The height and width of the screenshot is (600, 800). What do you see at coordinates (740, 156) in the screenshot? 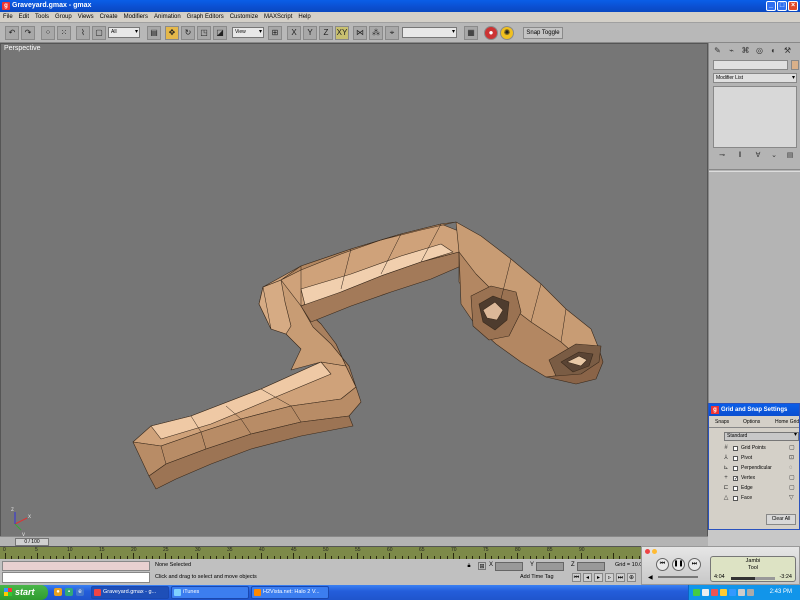
I see `show-end-result-icon: ‖` at bounding box center [740, 156].